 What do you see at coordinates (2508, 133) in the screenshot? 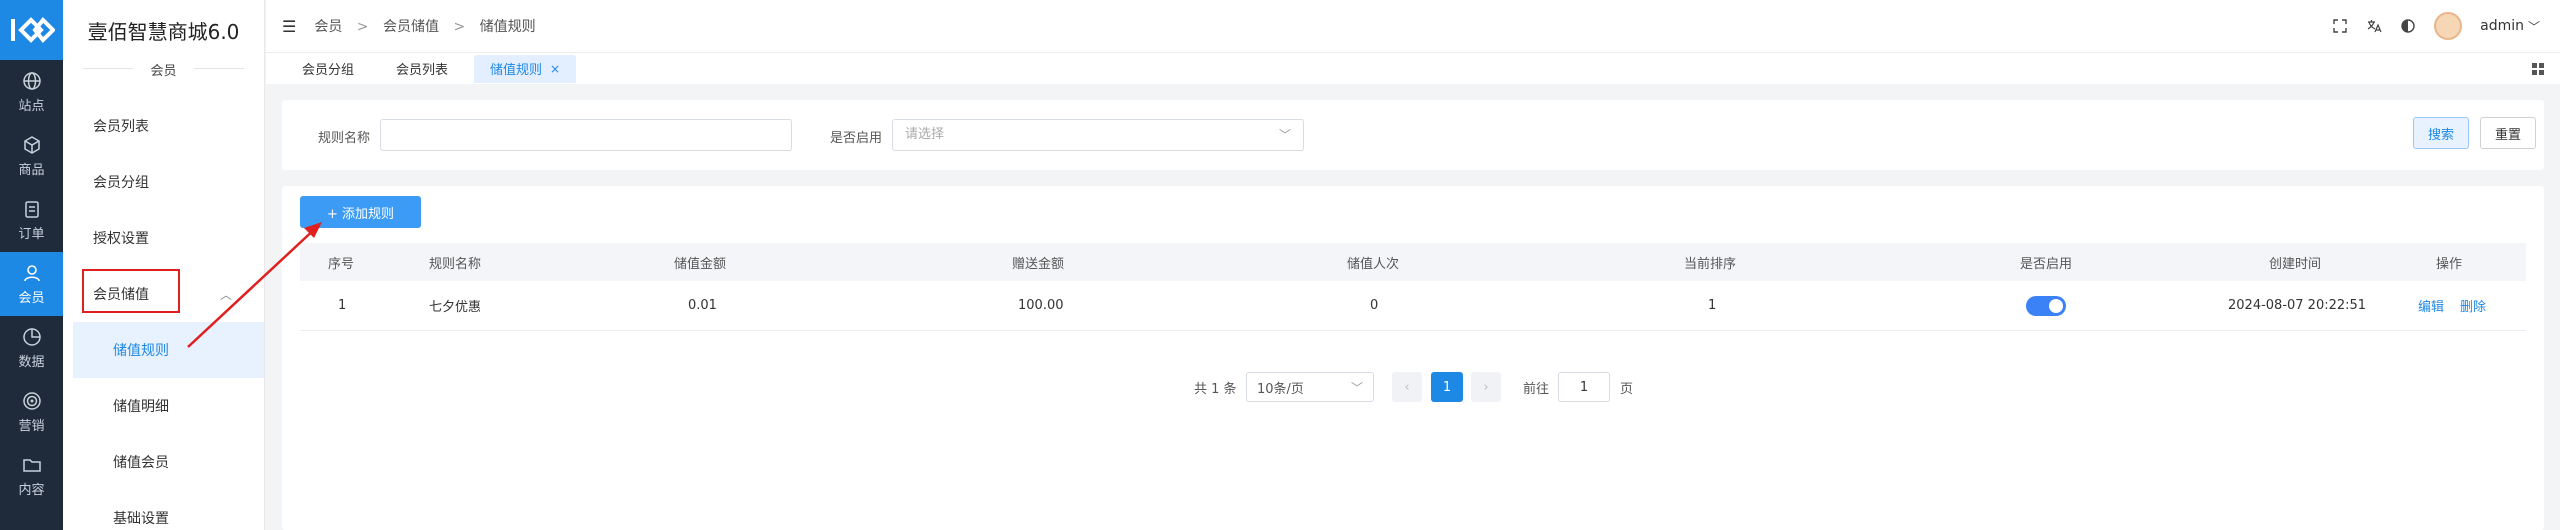
I see `reset-button: 重置` at bounding box center [2508, 133].